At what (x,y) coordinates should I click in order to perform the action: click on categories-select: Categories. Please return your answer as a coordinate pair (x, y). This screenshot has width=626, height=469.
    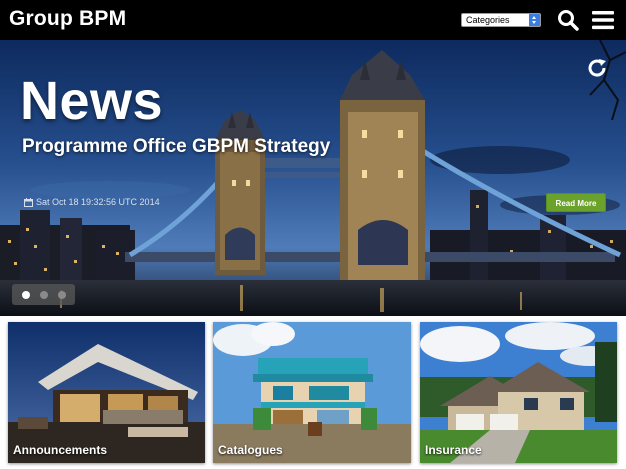
    Looking at the image, I should click on (501, 20).